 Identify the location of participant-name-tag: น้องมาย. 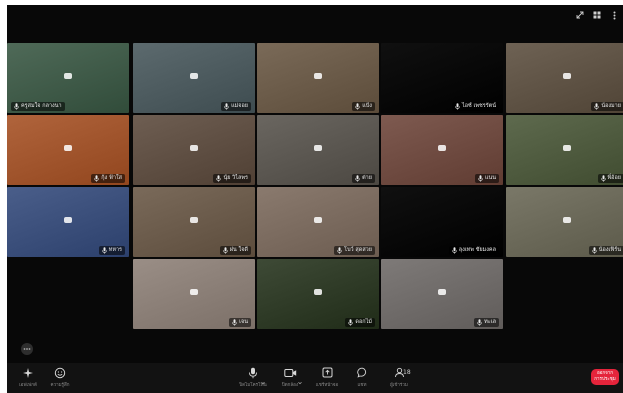
(607, 106).